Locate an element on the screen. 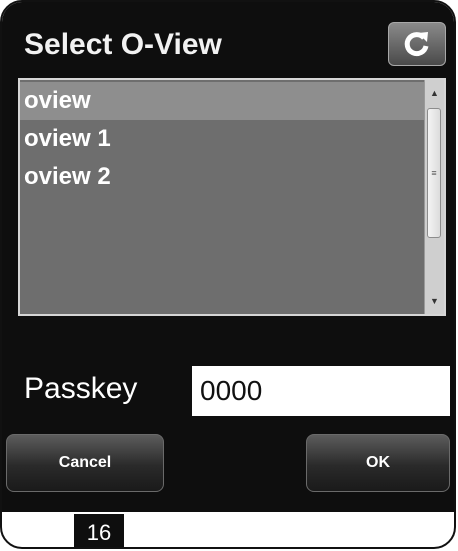  scroll-thumb: ≡ is located at coordinates (434, 173).